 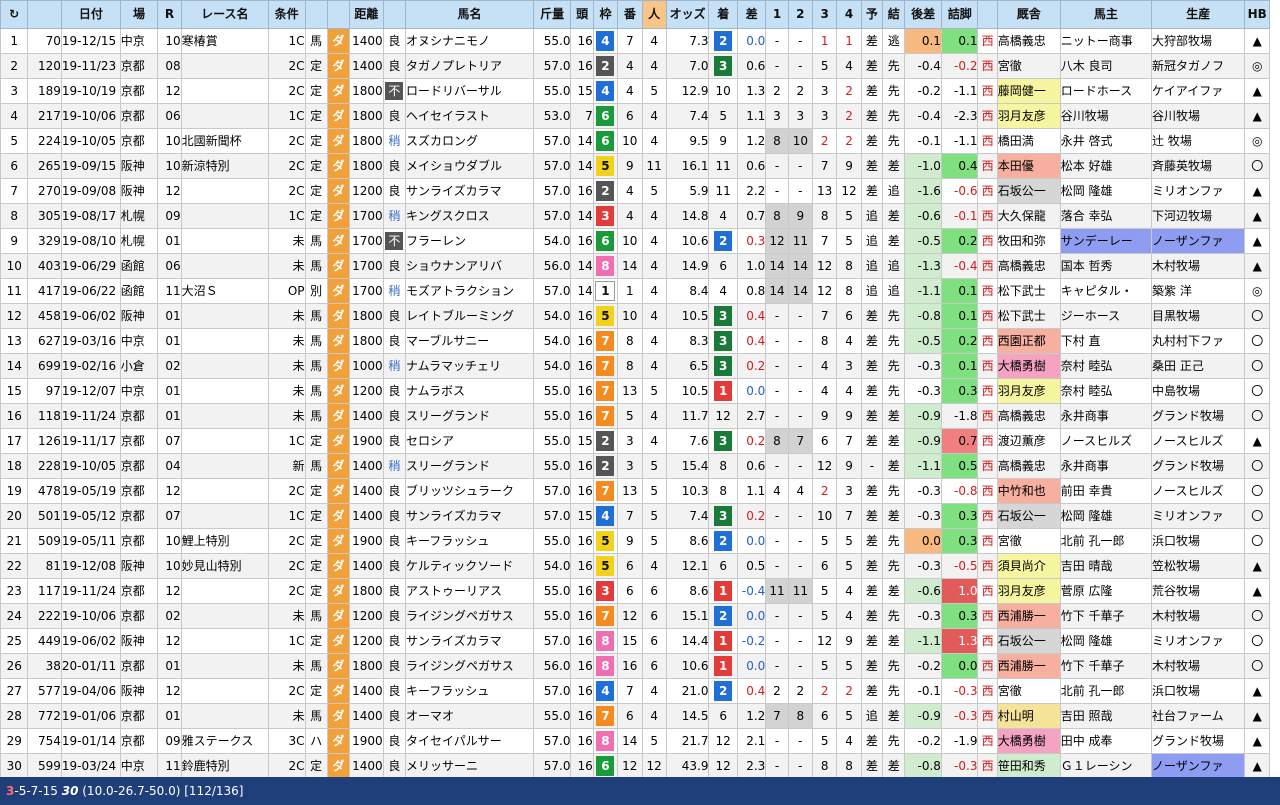 What do you see at coordinates (469, 91) in the screenshot?
I see `horse-name: ロードリバーサル` at bounding box center [469, 91].